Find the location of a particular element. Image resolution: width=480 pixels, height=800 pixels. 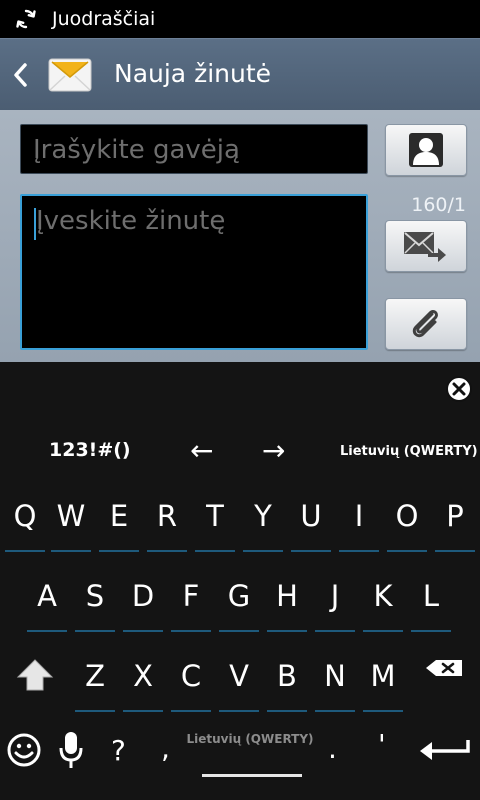

key-b: B is located at coordinates (287, 682).